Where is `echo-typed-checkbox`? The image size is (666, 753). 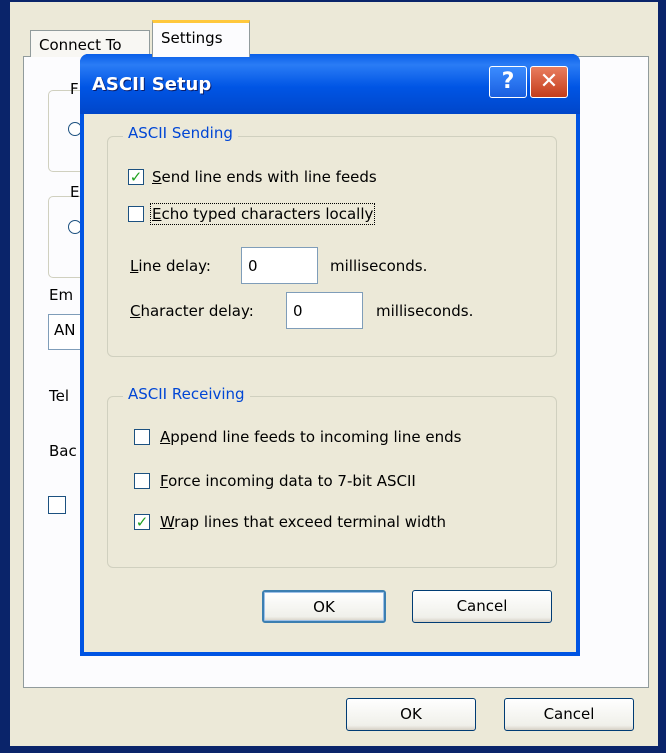
echo-typed-checkbox is located at coordinates (136, 214).